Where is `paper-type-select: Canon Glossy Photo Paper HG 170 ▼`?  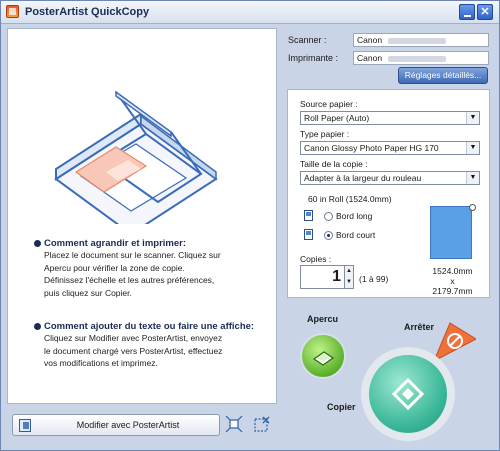
paper-type-select: Canon Glossy Photo Paper HG 170 ▼ is located at coordinates (390, 148).